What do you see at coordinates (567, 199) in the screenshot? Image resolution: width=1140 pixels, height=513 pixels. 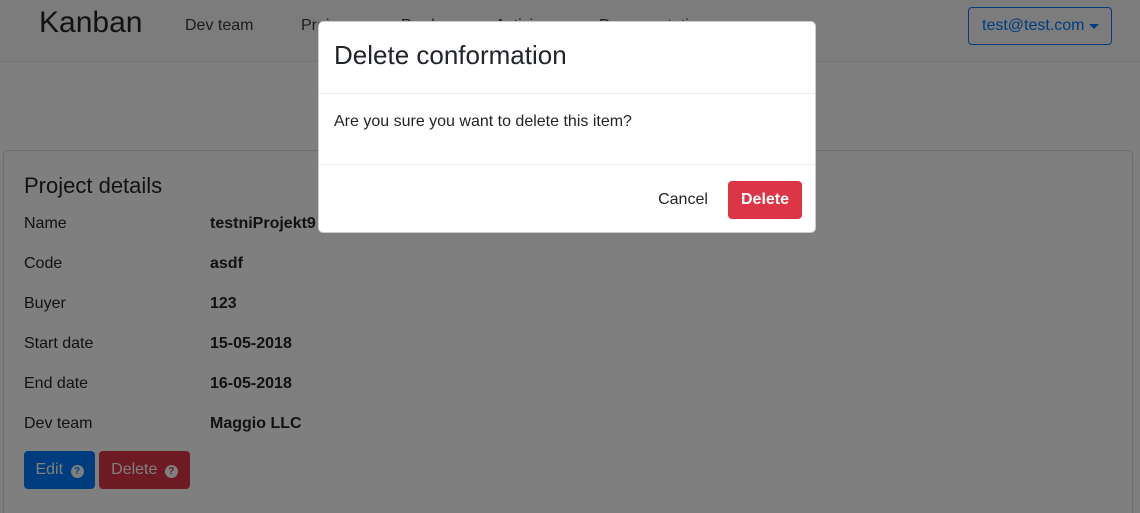 I see `modal-footer: Cancel Delete` at bounding box center [567, 199].